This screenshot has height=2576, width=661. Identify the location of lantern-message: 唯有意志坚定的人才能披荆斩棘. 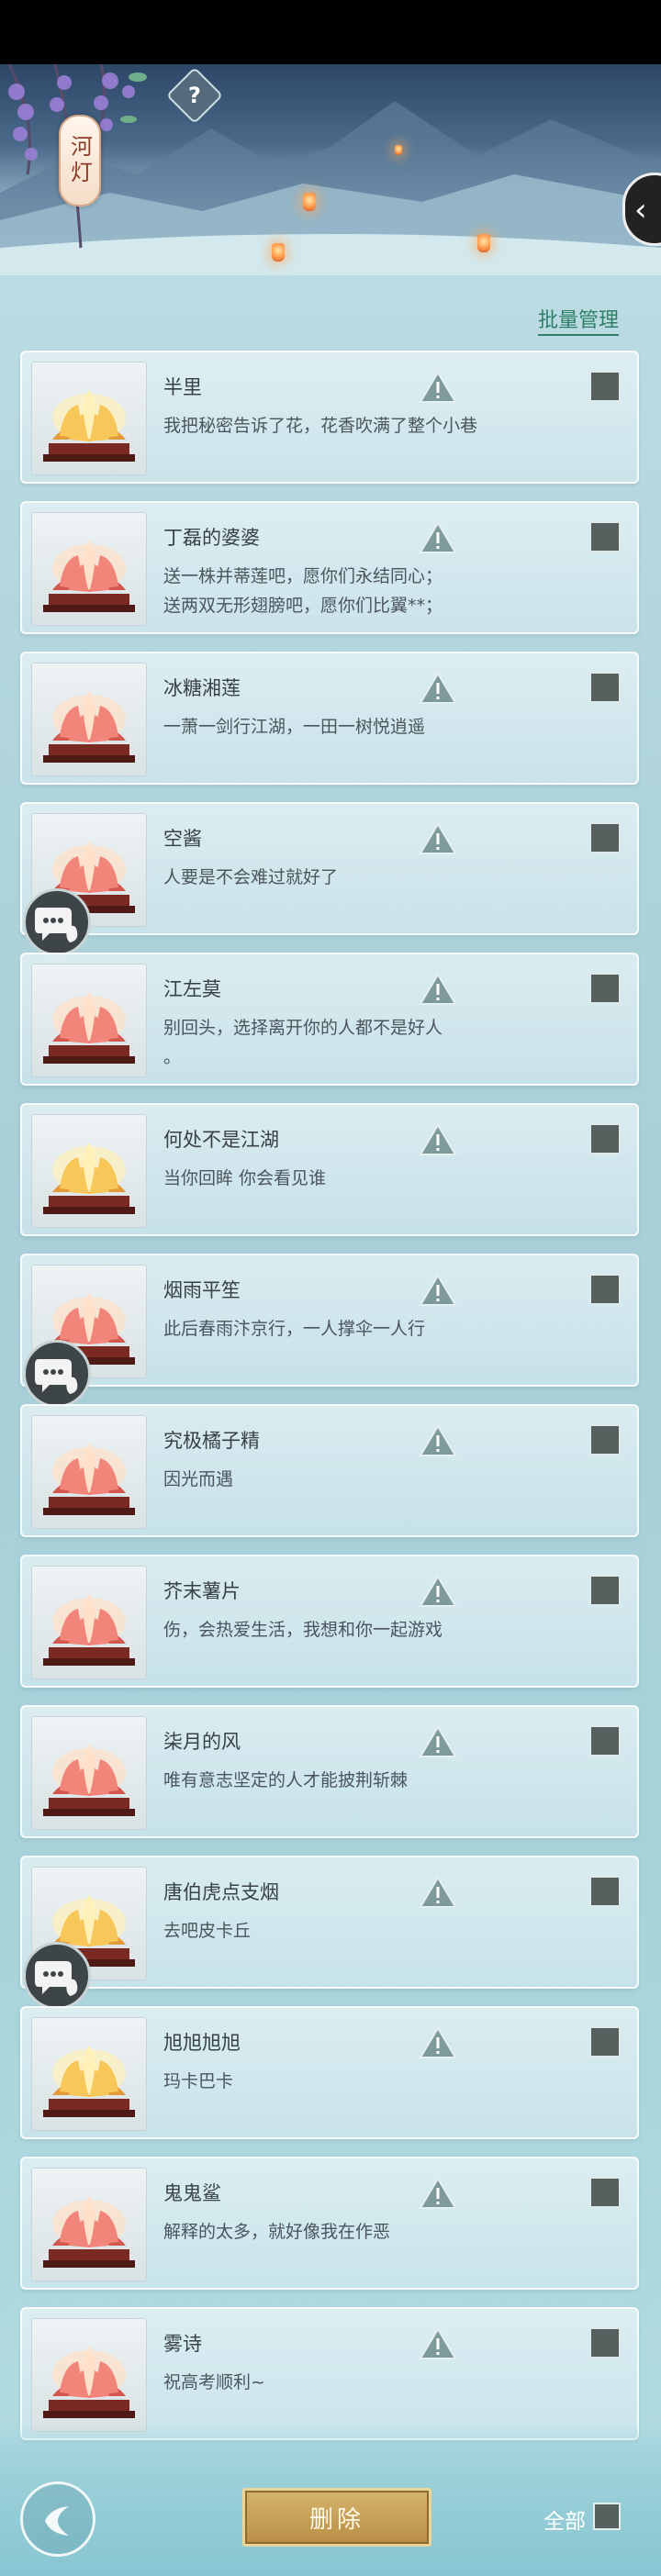
(286, 1780).